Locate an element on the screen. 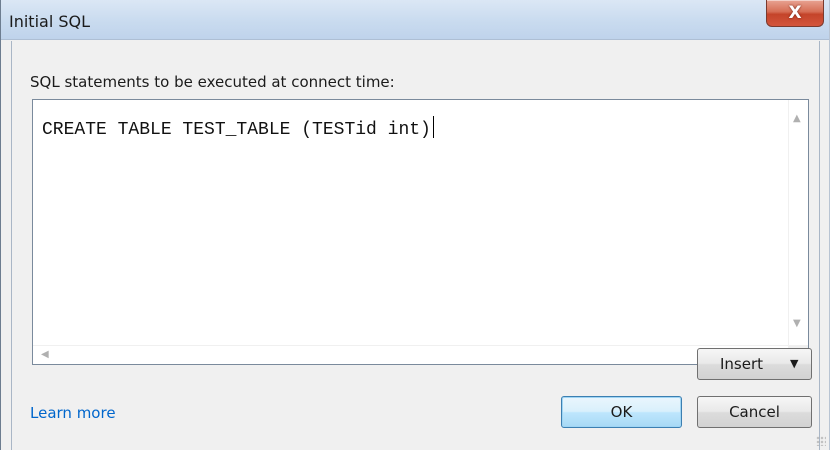 This screenshot has height=450, width=830. scroll-left-icon: ◀ is located at coordinates (45, 354).